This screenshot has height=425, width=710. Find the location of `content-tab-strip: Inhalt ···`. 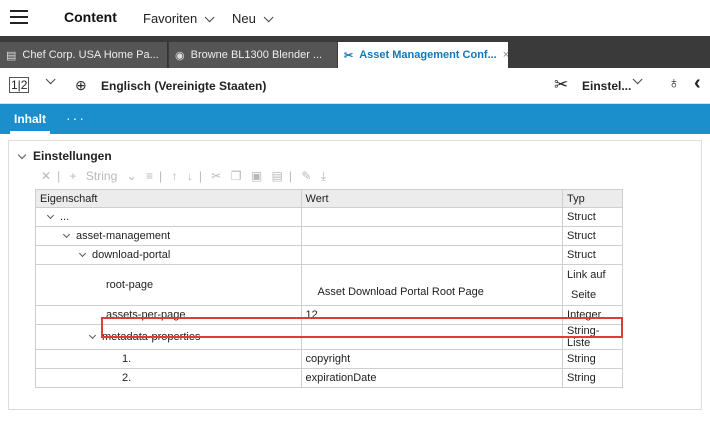

content-tab-strip: Inhalt ··· is located at coordinates (355, 119).